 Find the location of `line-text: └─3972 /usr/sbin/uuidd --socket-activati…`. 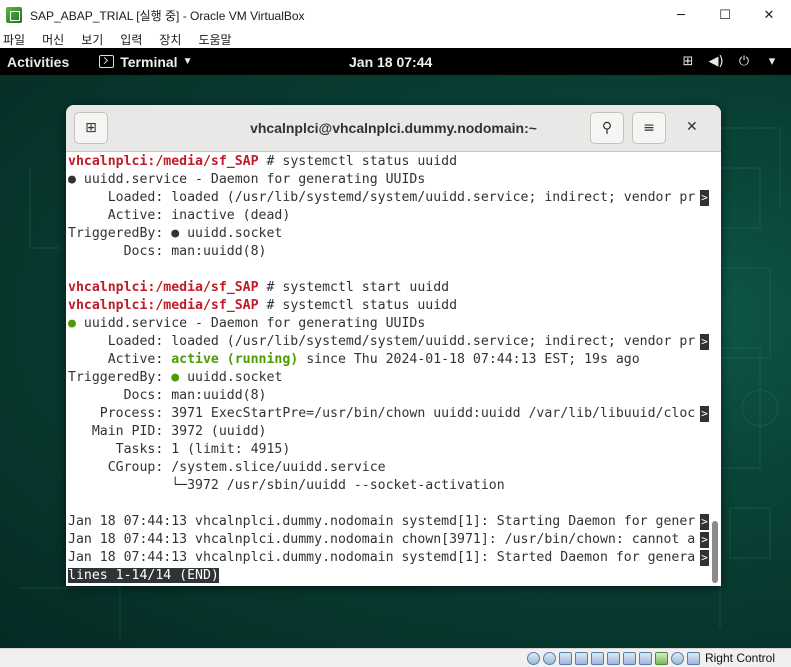

line-text: └─3972 /usr/sbin/uuidd --socket-activati… is located at coordinates (286, 485).